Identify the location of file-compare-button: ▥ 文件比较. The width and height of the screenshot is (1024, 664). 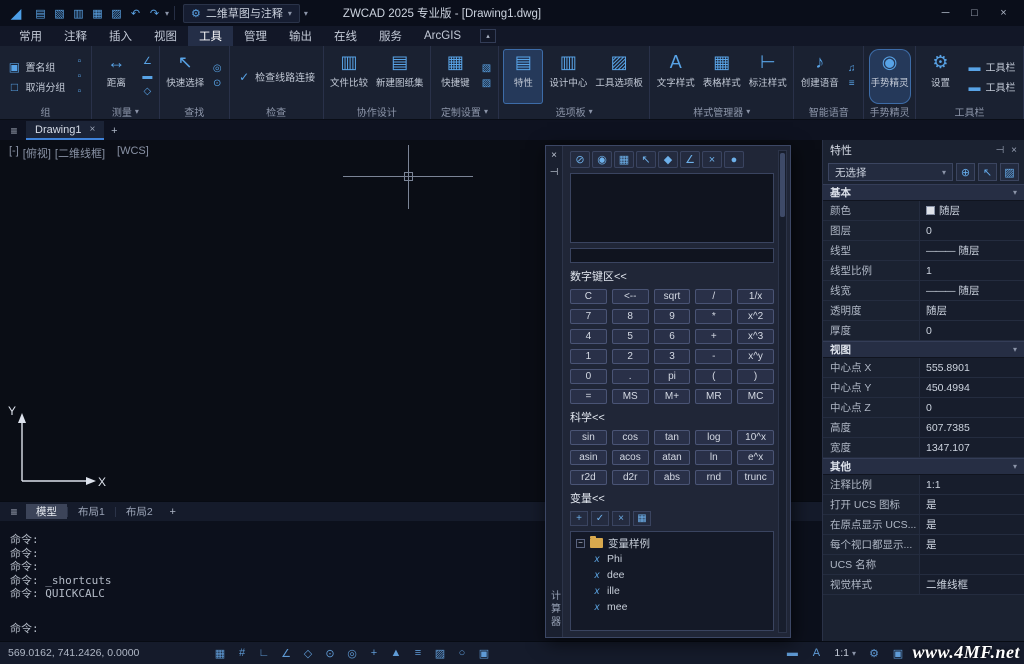
(349, 76).